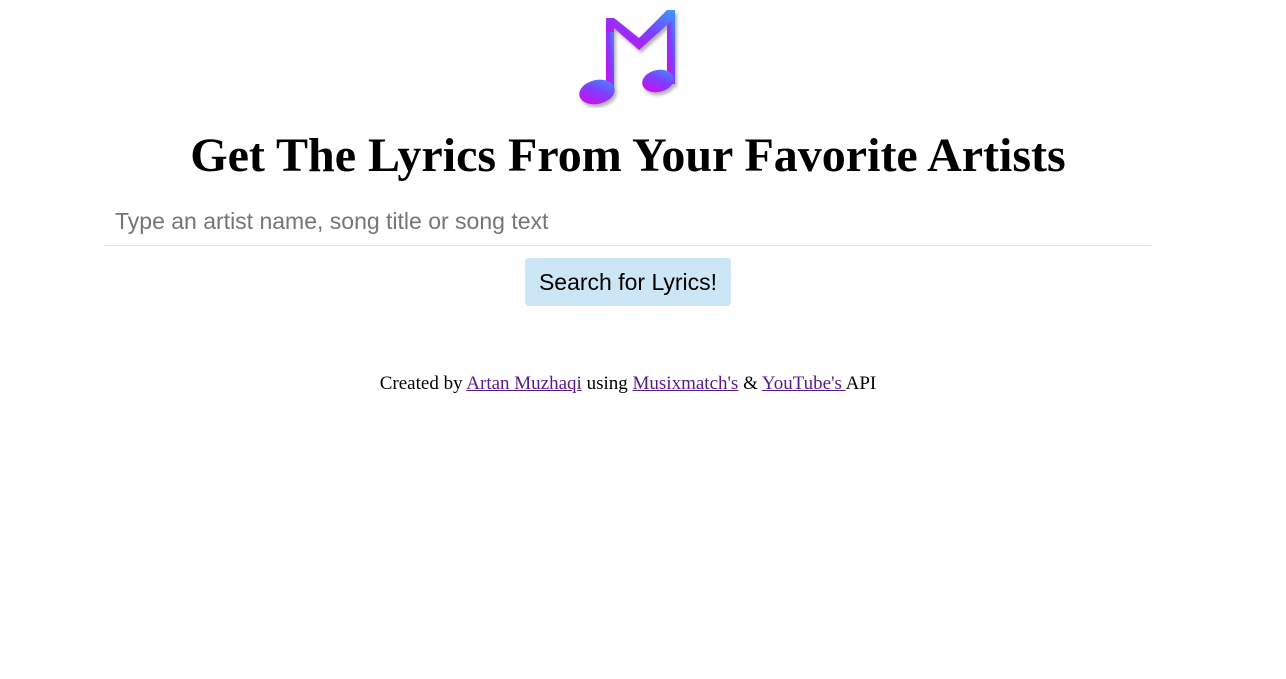 This screenshot has height=679, width=1286. Describe the element at coordinates (628, 222) in the screenshot. I see `search-input` at that location.